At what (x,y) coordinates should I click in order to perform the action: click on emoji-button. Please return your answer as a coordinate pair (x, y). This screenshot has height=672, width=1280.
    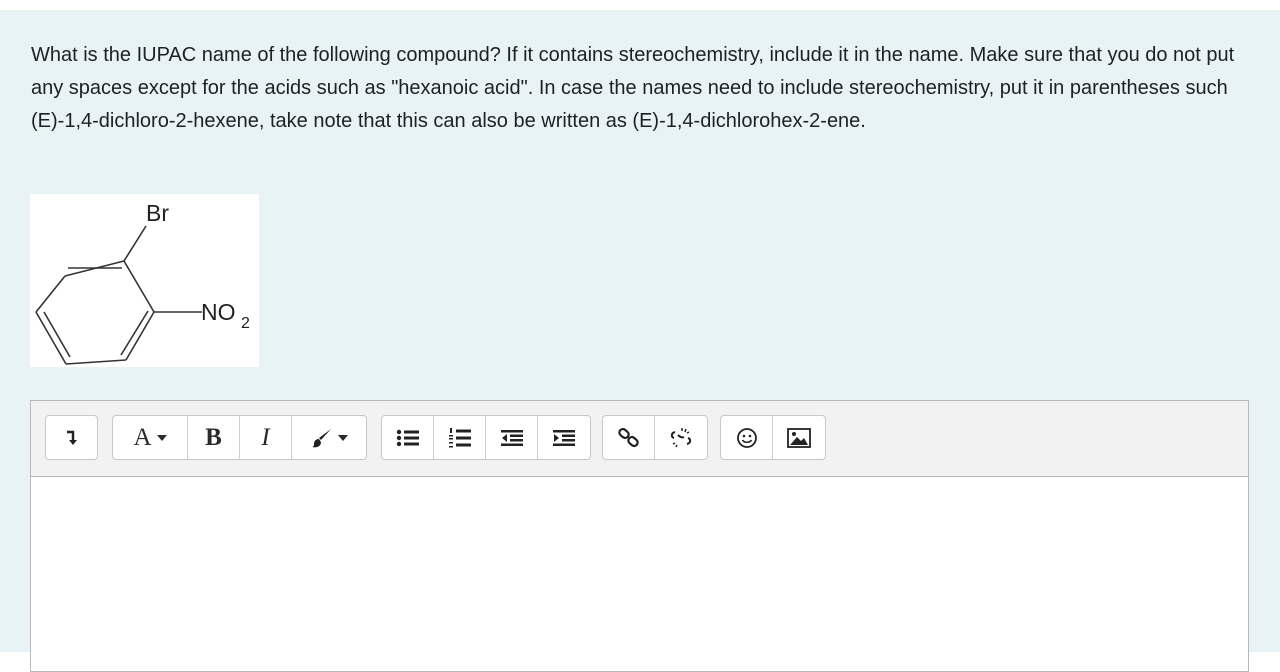
    Looking at the image, I should click on (747, 437).